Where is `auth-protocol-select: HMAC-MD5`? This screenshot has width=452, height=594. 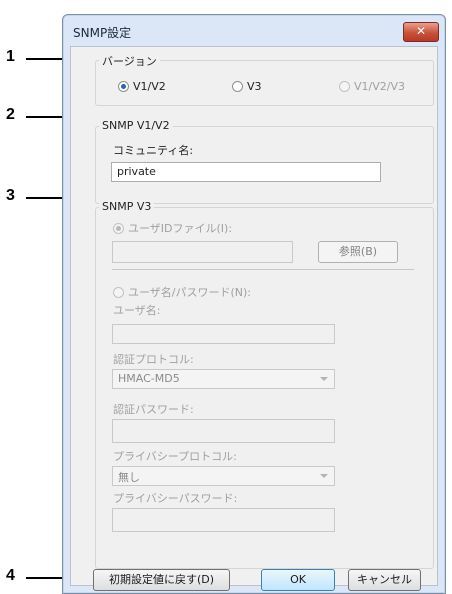
auth-protocol-select: HMAC-MD5 is located at coordinates (223, 379).